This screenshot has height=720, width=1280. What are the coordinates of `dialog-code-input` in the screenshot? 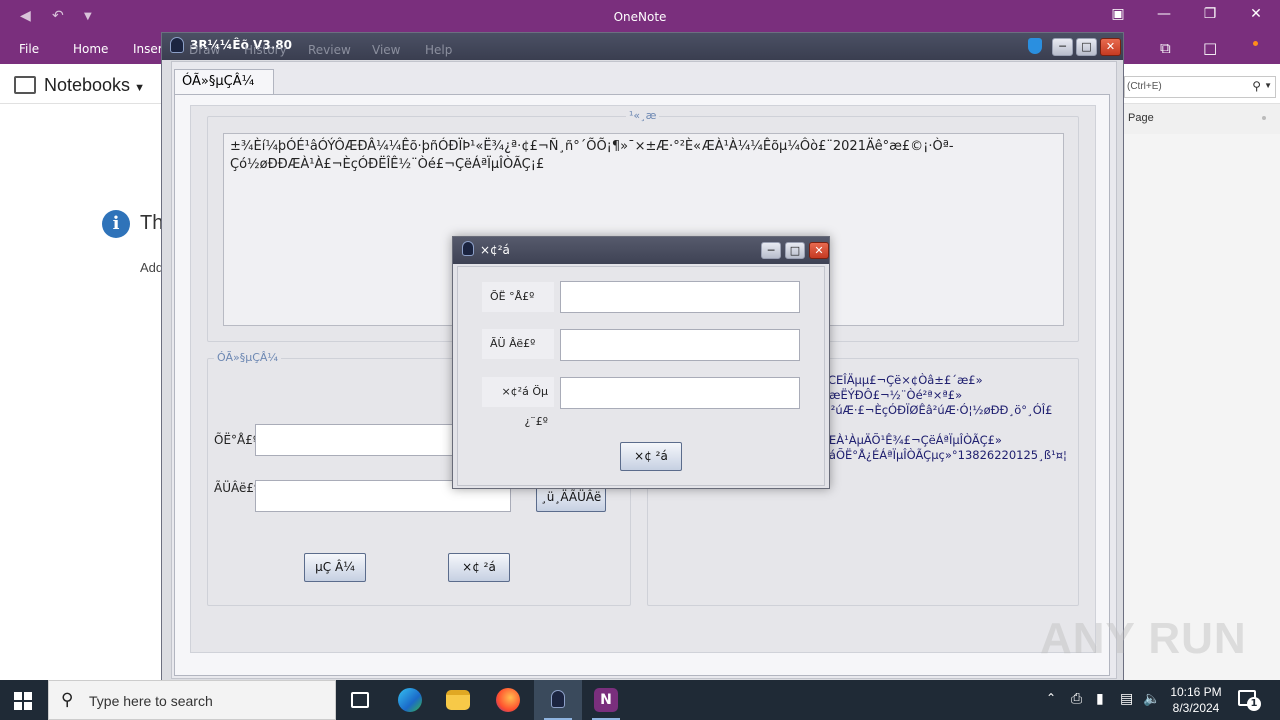 It's located at (680, 393).